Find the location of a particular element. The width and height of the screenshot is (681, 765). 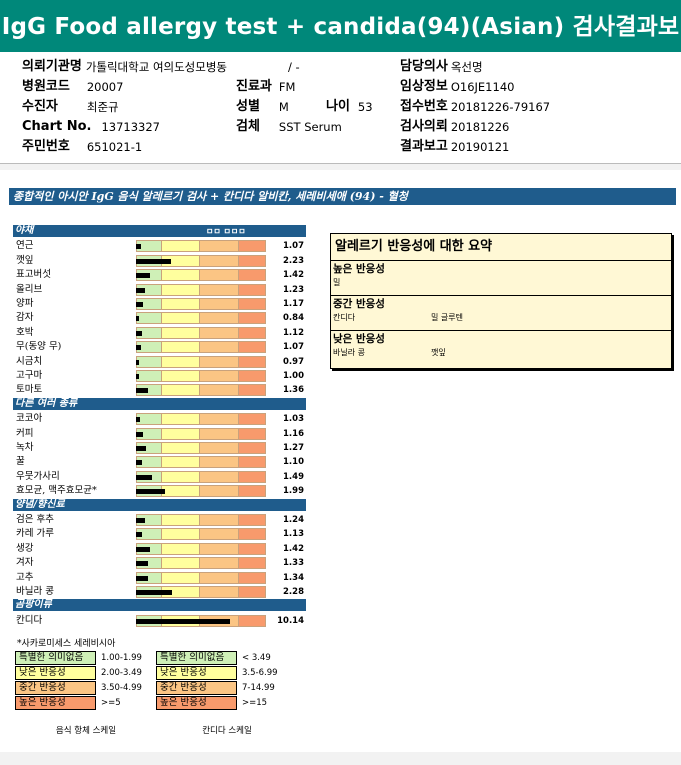

allergen-row: 깻잎 2.23 is located at coordinates (159, 261).